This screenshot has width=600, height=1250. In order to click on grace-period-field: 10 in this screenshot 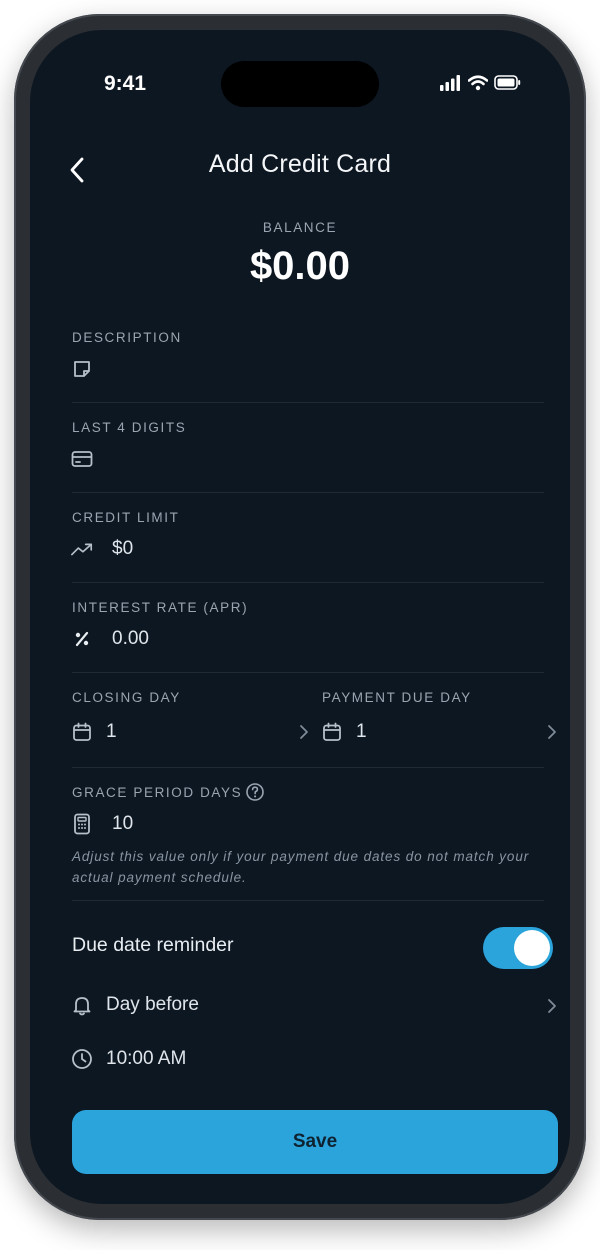, I will do `click(306, 824)`.